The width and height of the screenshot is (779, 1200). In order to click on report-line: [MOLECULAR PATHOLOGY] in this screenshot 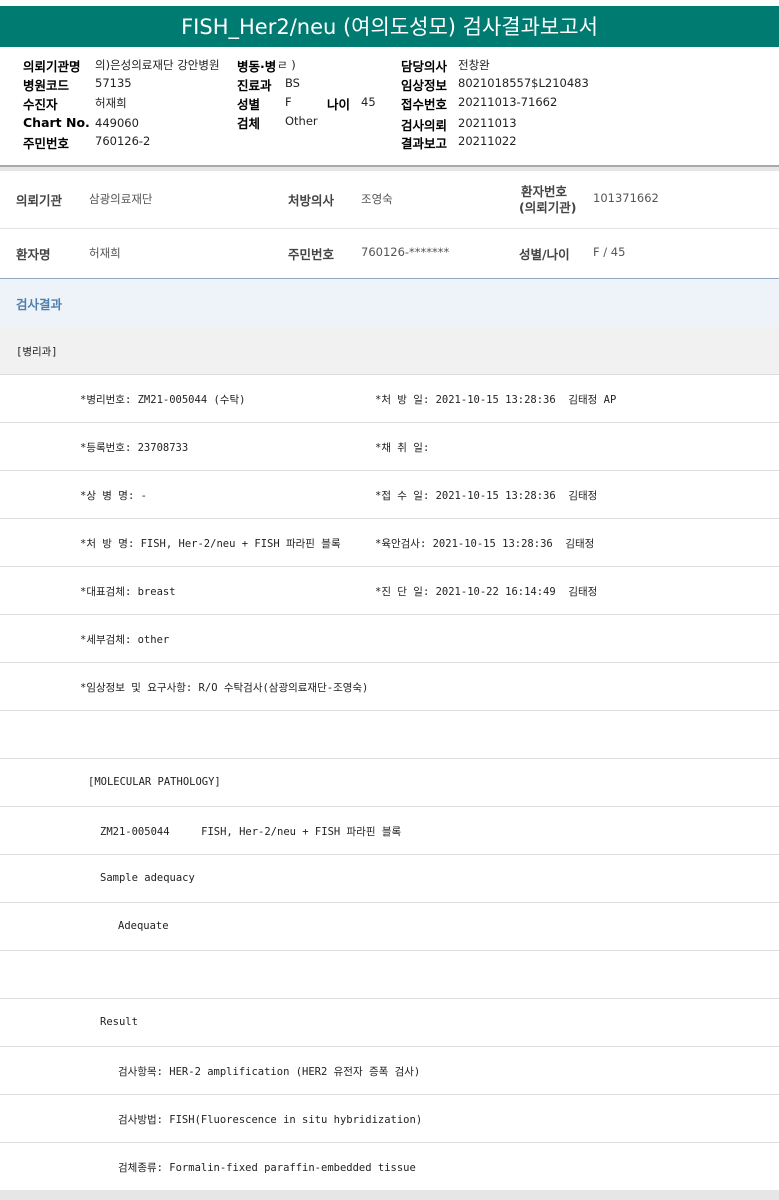, I will do `click(389, 783)`.